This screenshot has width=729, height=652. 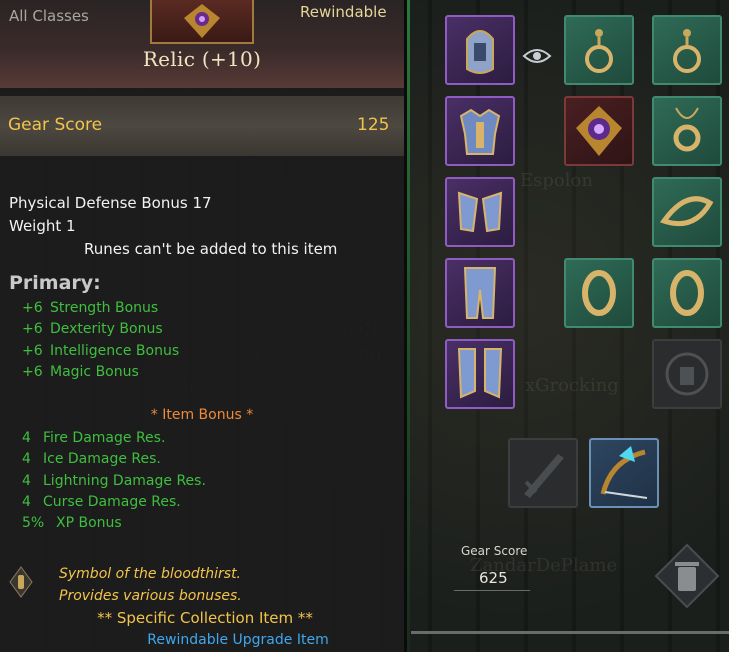 What do you see at coordinates (492, 590) in the screenshot?
I see `gear-score-divider` at bounding box center [492, 590].